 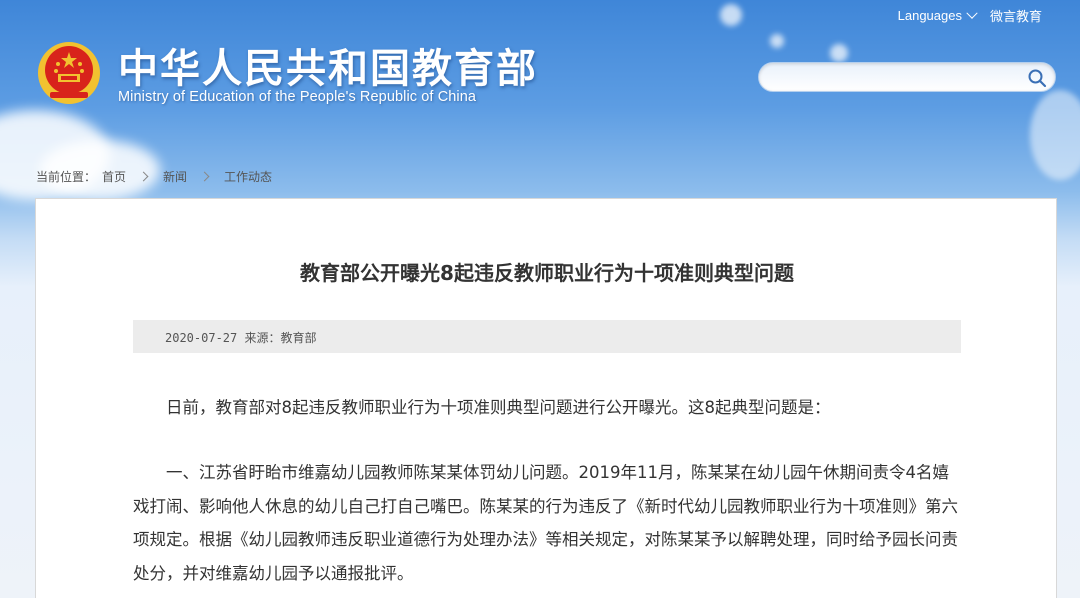 What do you see at coordinates (929, 15) in the screenshot?
I see `languages-label: Languages` at bounding box center [929, 15].